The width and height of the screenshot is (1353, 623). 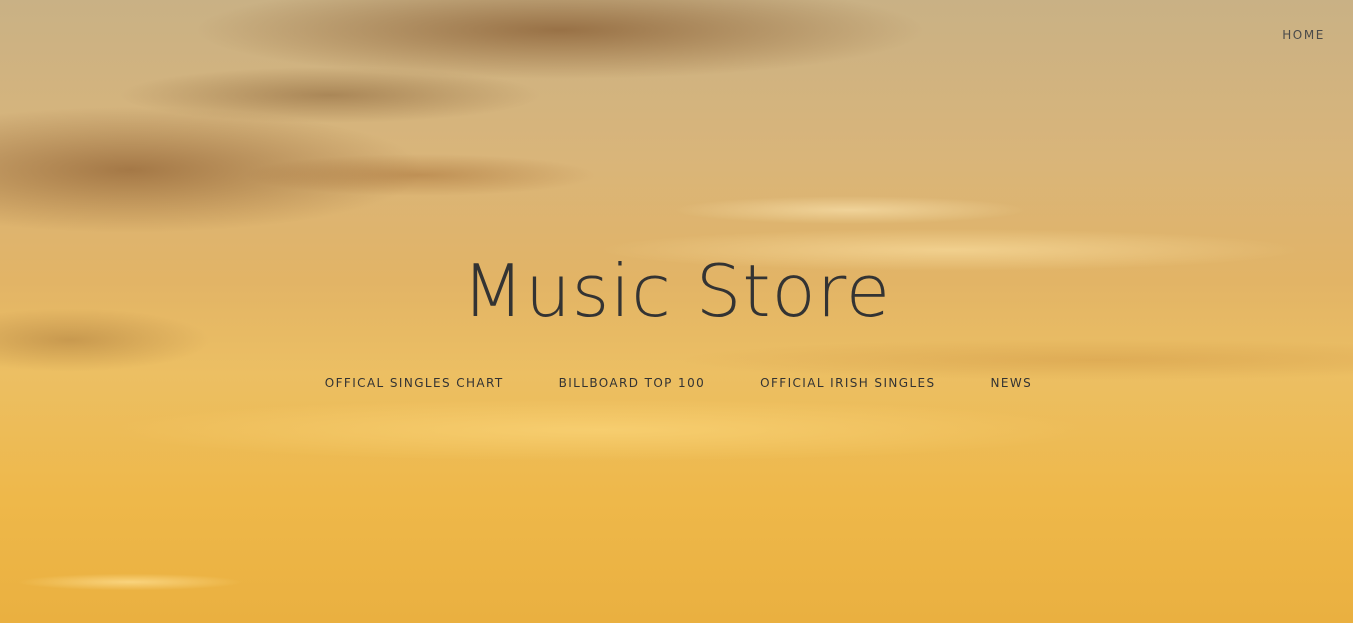 What do you see at coordinates (414, 383) in the screenshot?
I see `menu-item-official-singles-chart: OFFICAL SINGLES CHART` at bounding box center [414, 383].